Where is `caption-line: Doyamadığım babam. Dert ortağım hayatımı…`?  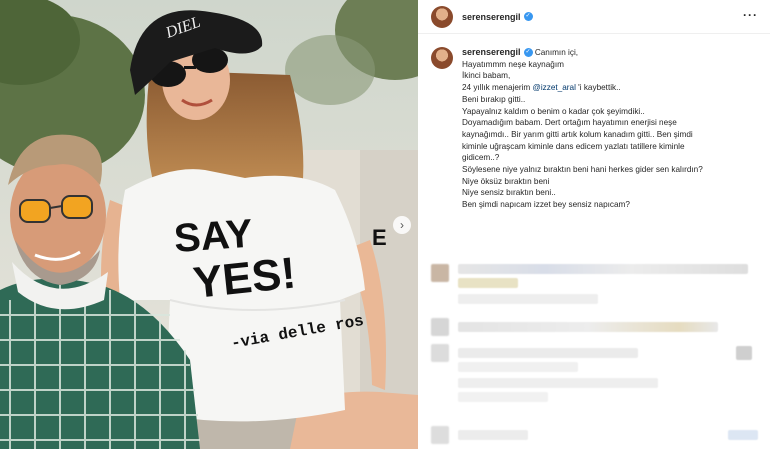 caption-line: Doyamadığım babam. Dert ortağım hayatımı… is located at coordinates (569, 123).